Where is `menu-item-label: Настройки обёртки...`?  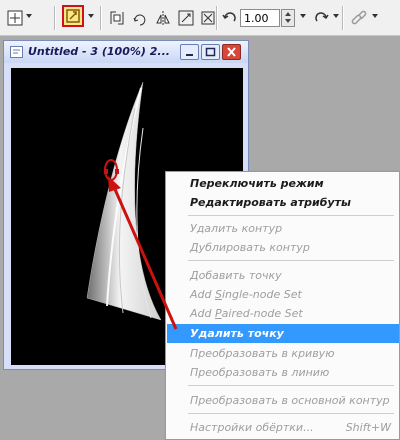
menu-item-label: Настройки обёртки... is located at coordinates (252, 427).